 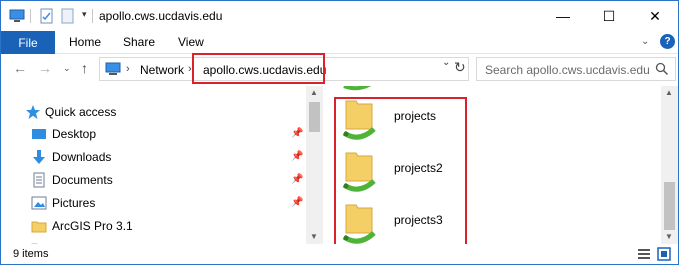 I want to click on tab-view: View, so click(x=191, y=42).